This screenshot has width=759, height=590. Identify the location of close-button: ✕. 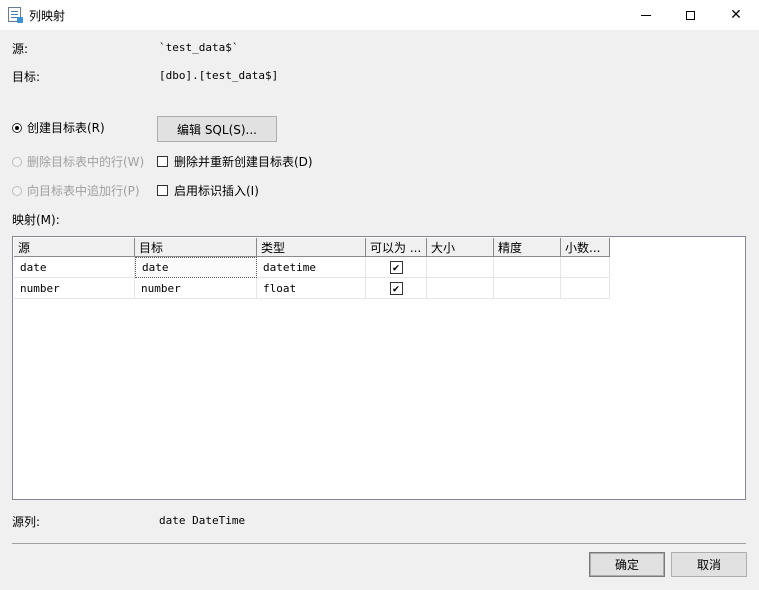
(736, 15).